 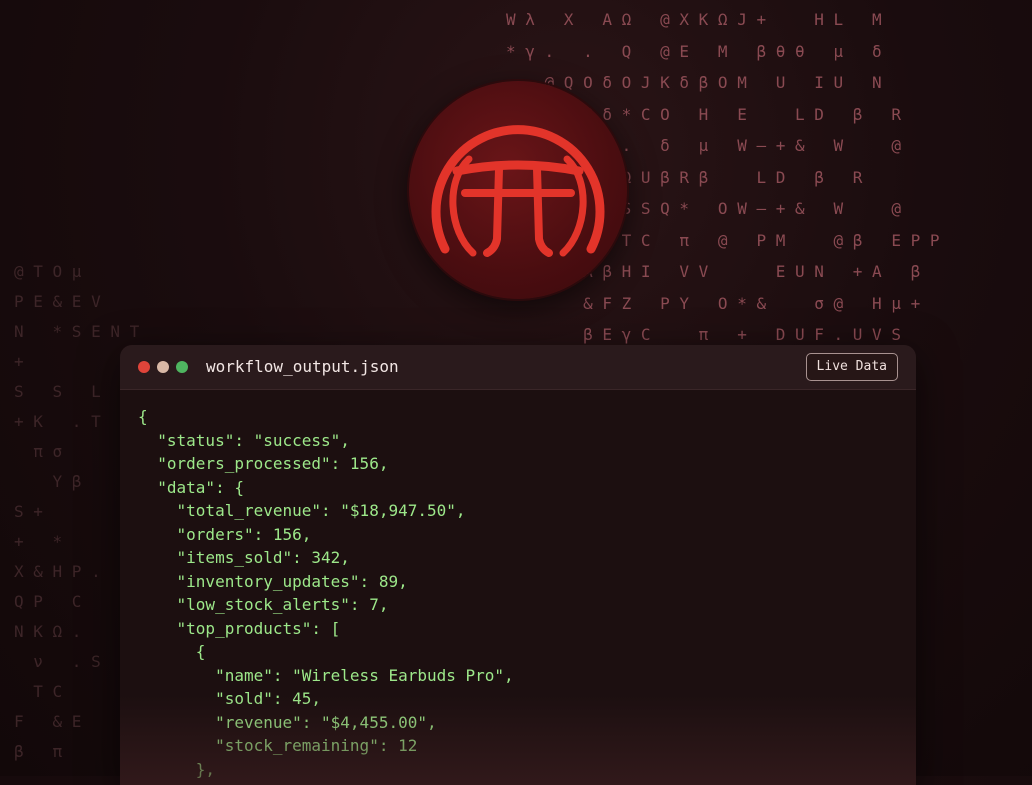 I want to click on code-line: "status": "success",, so click(x=244, y=440).